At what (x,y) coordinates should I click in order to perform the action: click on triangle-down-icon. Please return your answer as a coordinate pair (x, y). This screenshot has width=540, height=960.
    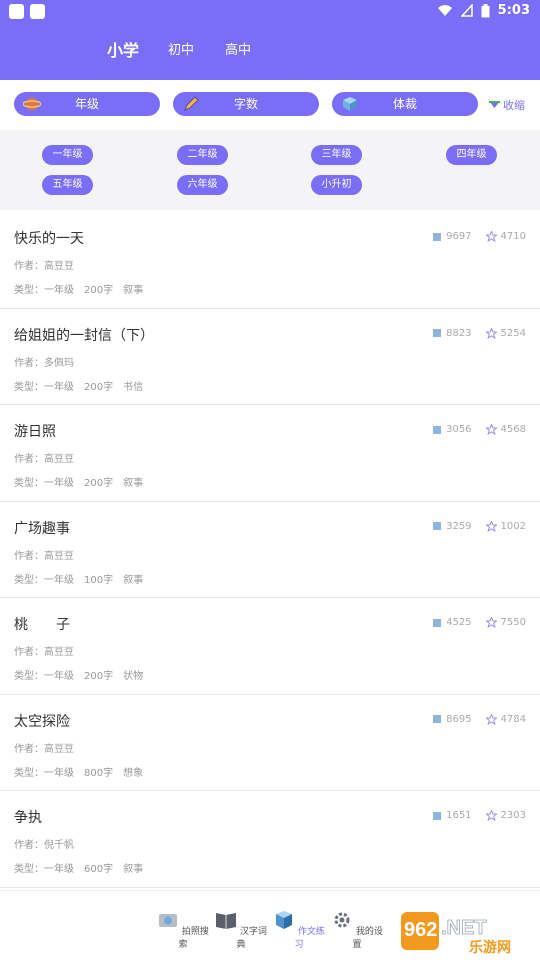
    Looking at the image, I should click on (494, 104).